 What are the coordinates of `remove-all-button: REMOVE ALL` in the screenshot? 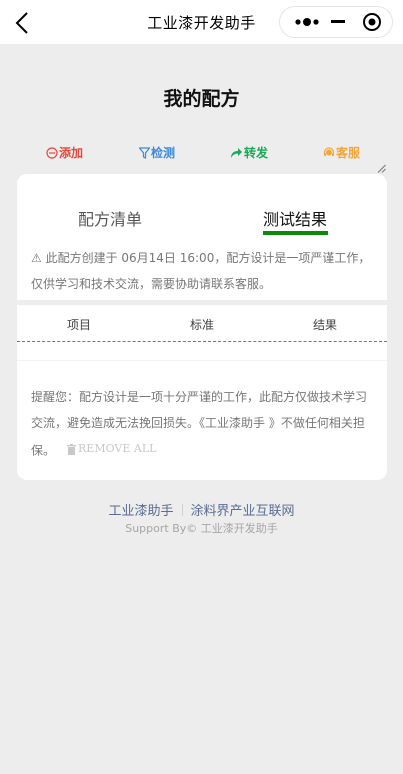 It's located at (111, 449).